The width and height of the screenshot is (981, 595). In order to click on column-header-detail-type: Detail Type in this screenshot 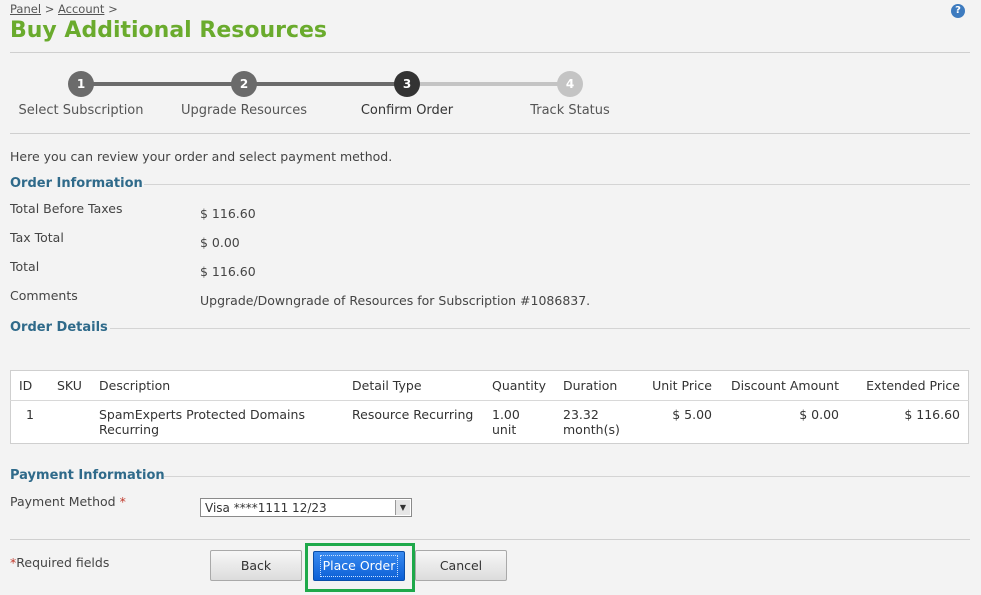, I will do `click(414, 385)`.